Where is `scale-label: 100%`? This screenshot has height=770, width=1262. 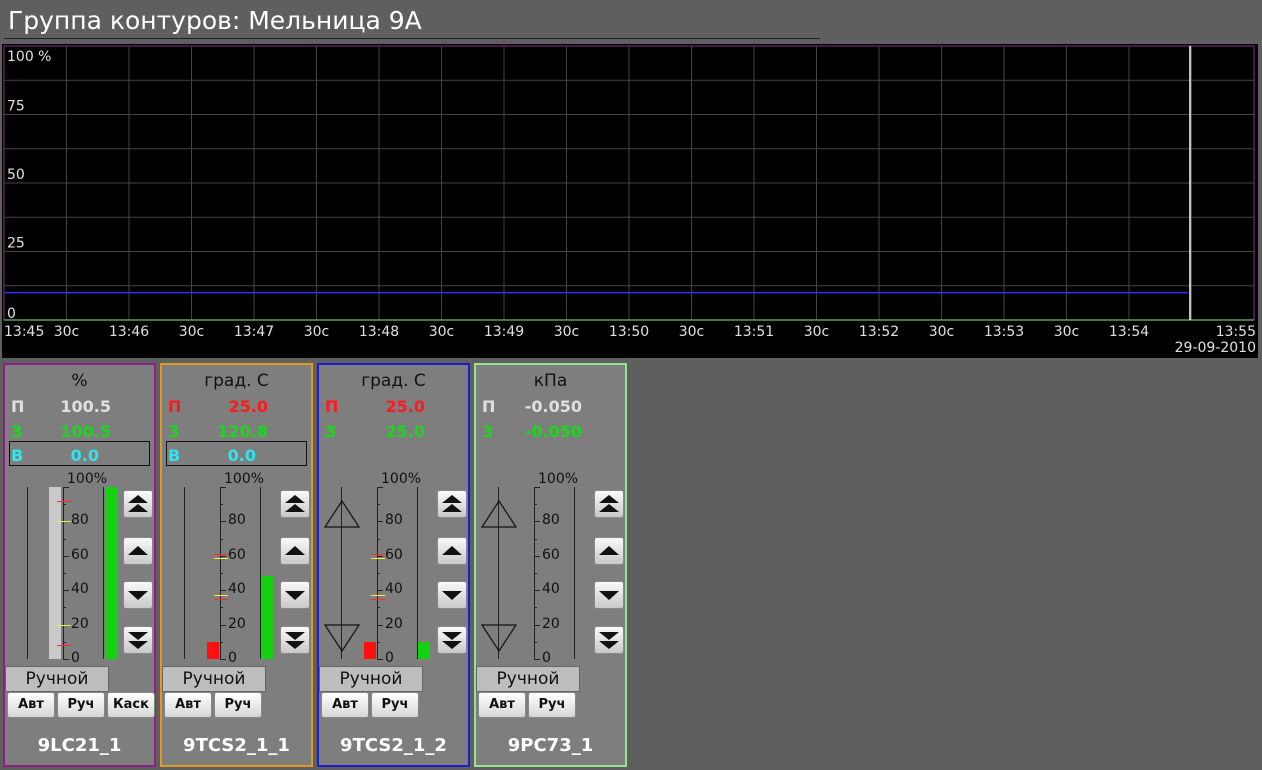 scale-label: 100% is located at coordinates (401, 479).